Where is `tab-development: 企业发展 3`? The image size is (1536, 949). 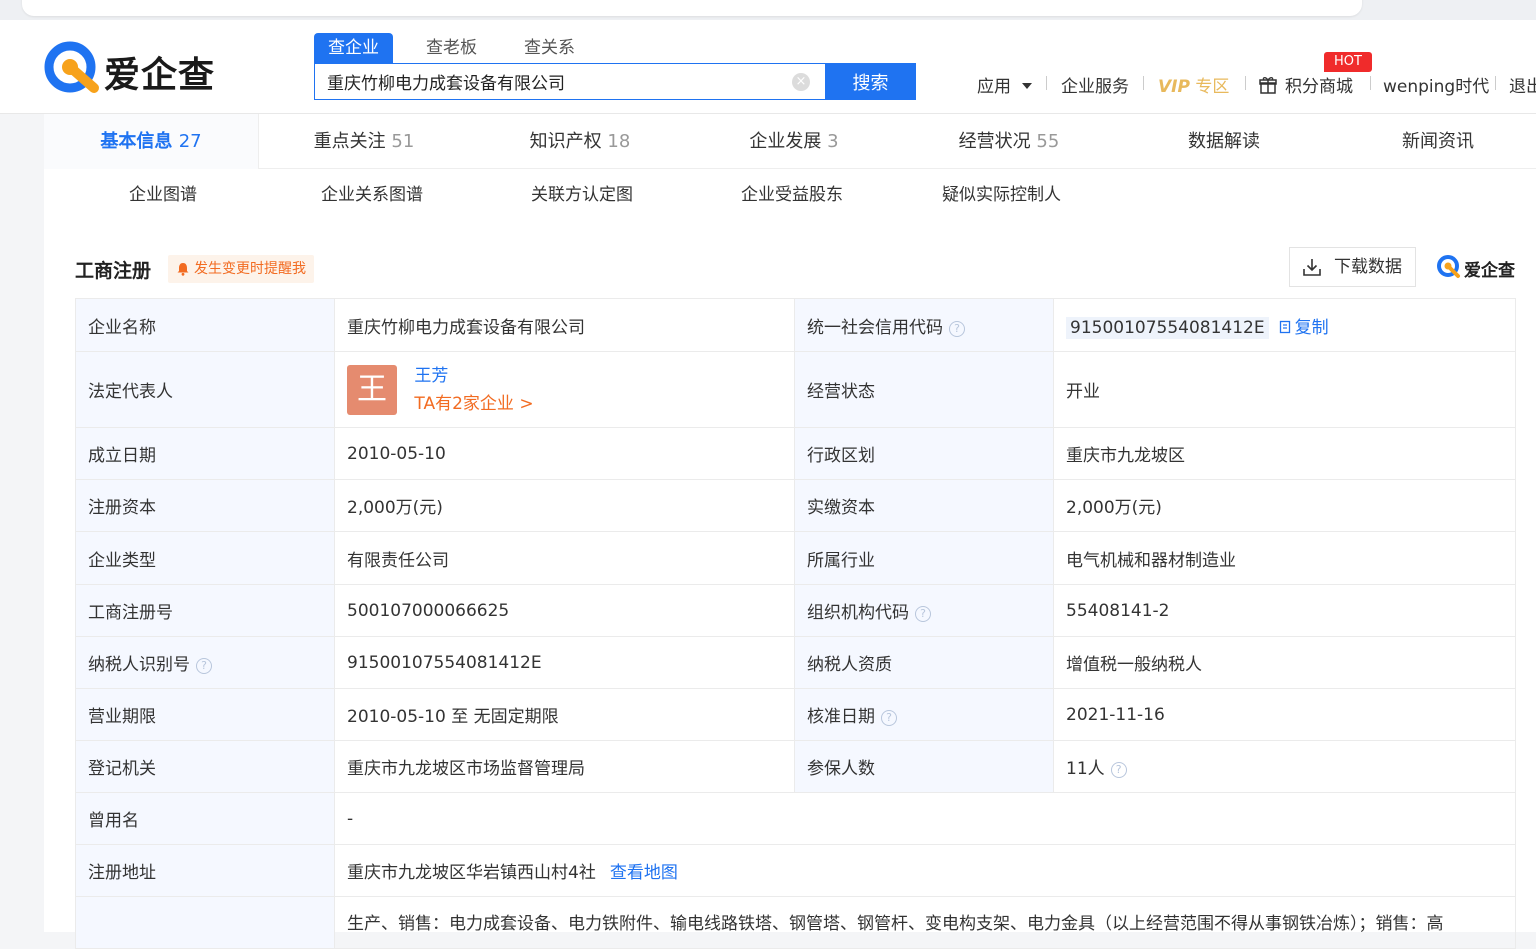 tab-development: 企业发展 3 is located at coordinates (794, 141).